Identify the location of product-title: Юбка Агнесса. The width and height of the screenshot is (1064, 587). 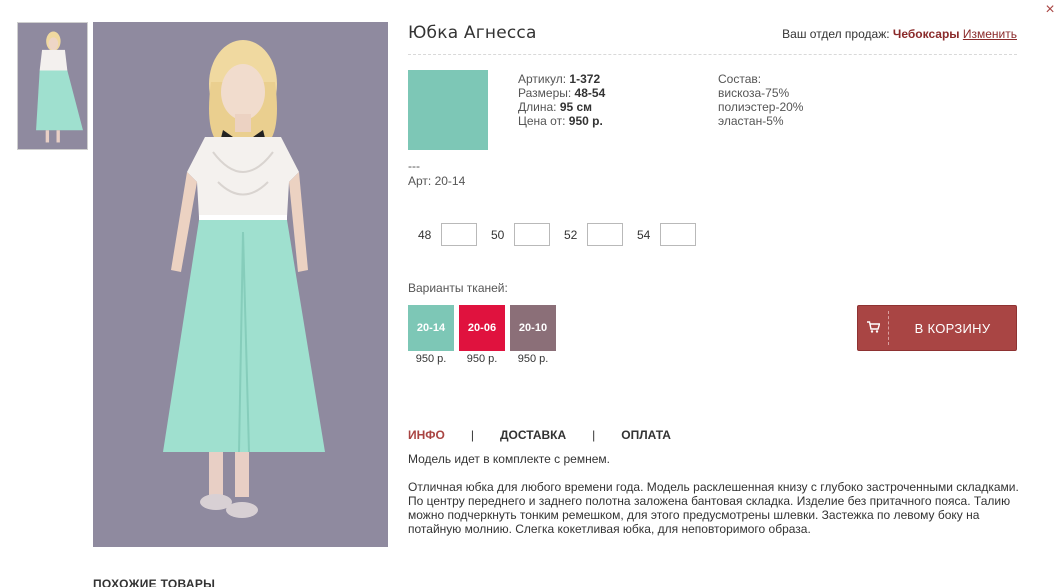
(472, 33).